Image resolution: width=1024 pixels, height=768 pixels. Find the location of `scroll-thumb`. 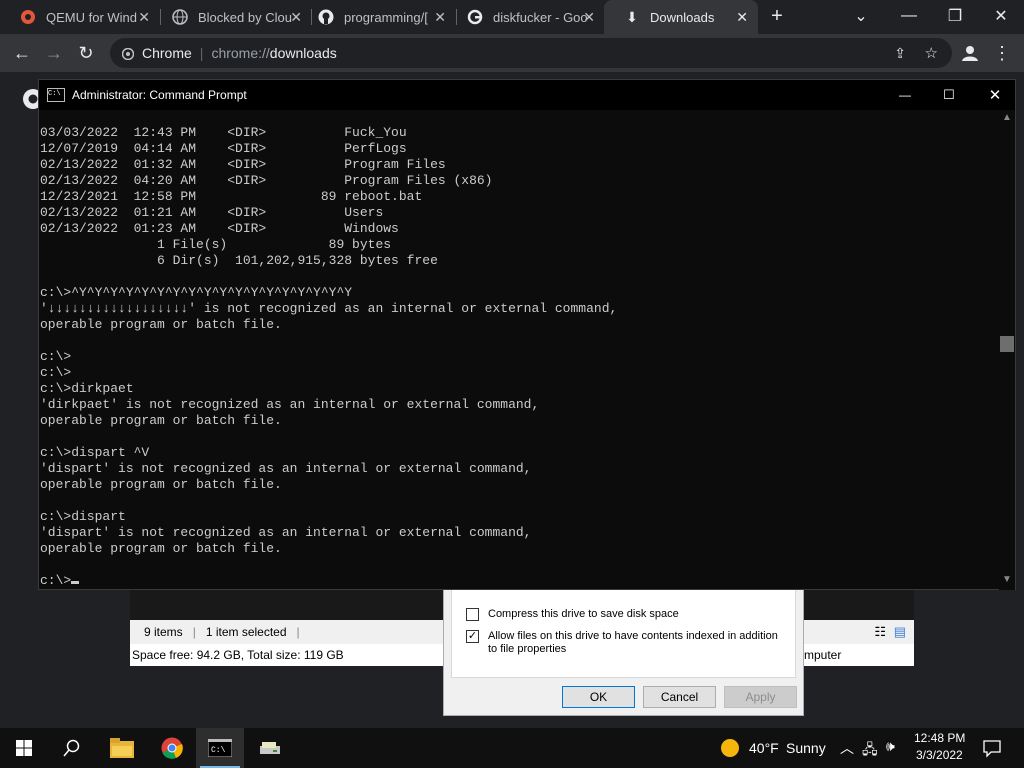

scroll-thumb is located at coordinates (1007, 344).